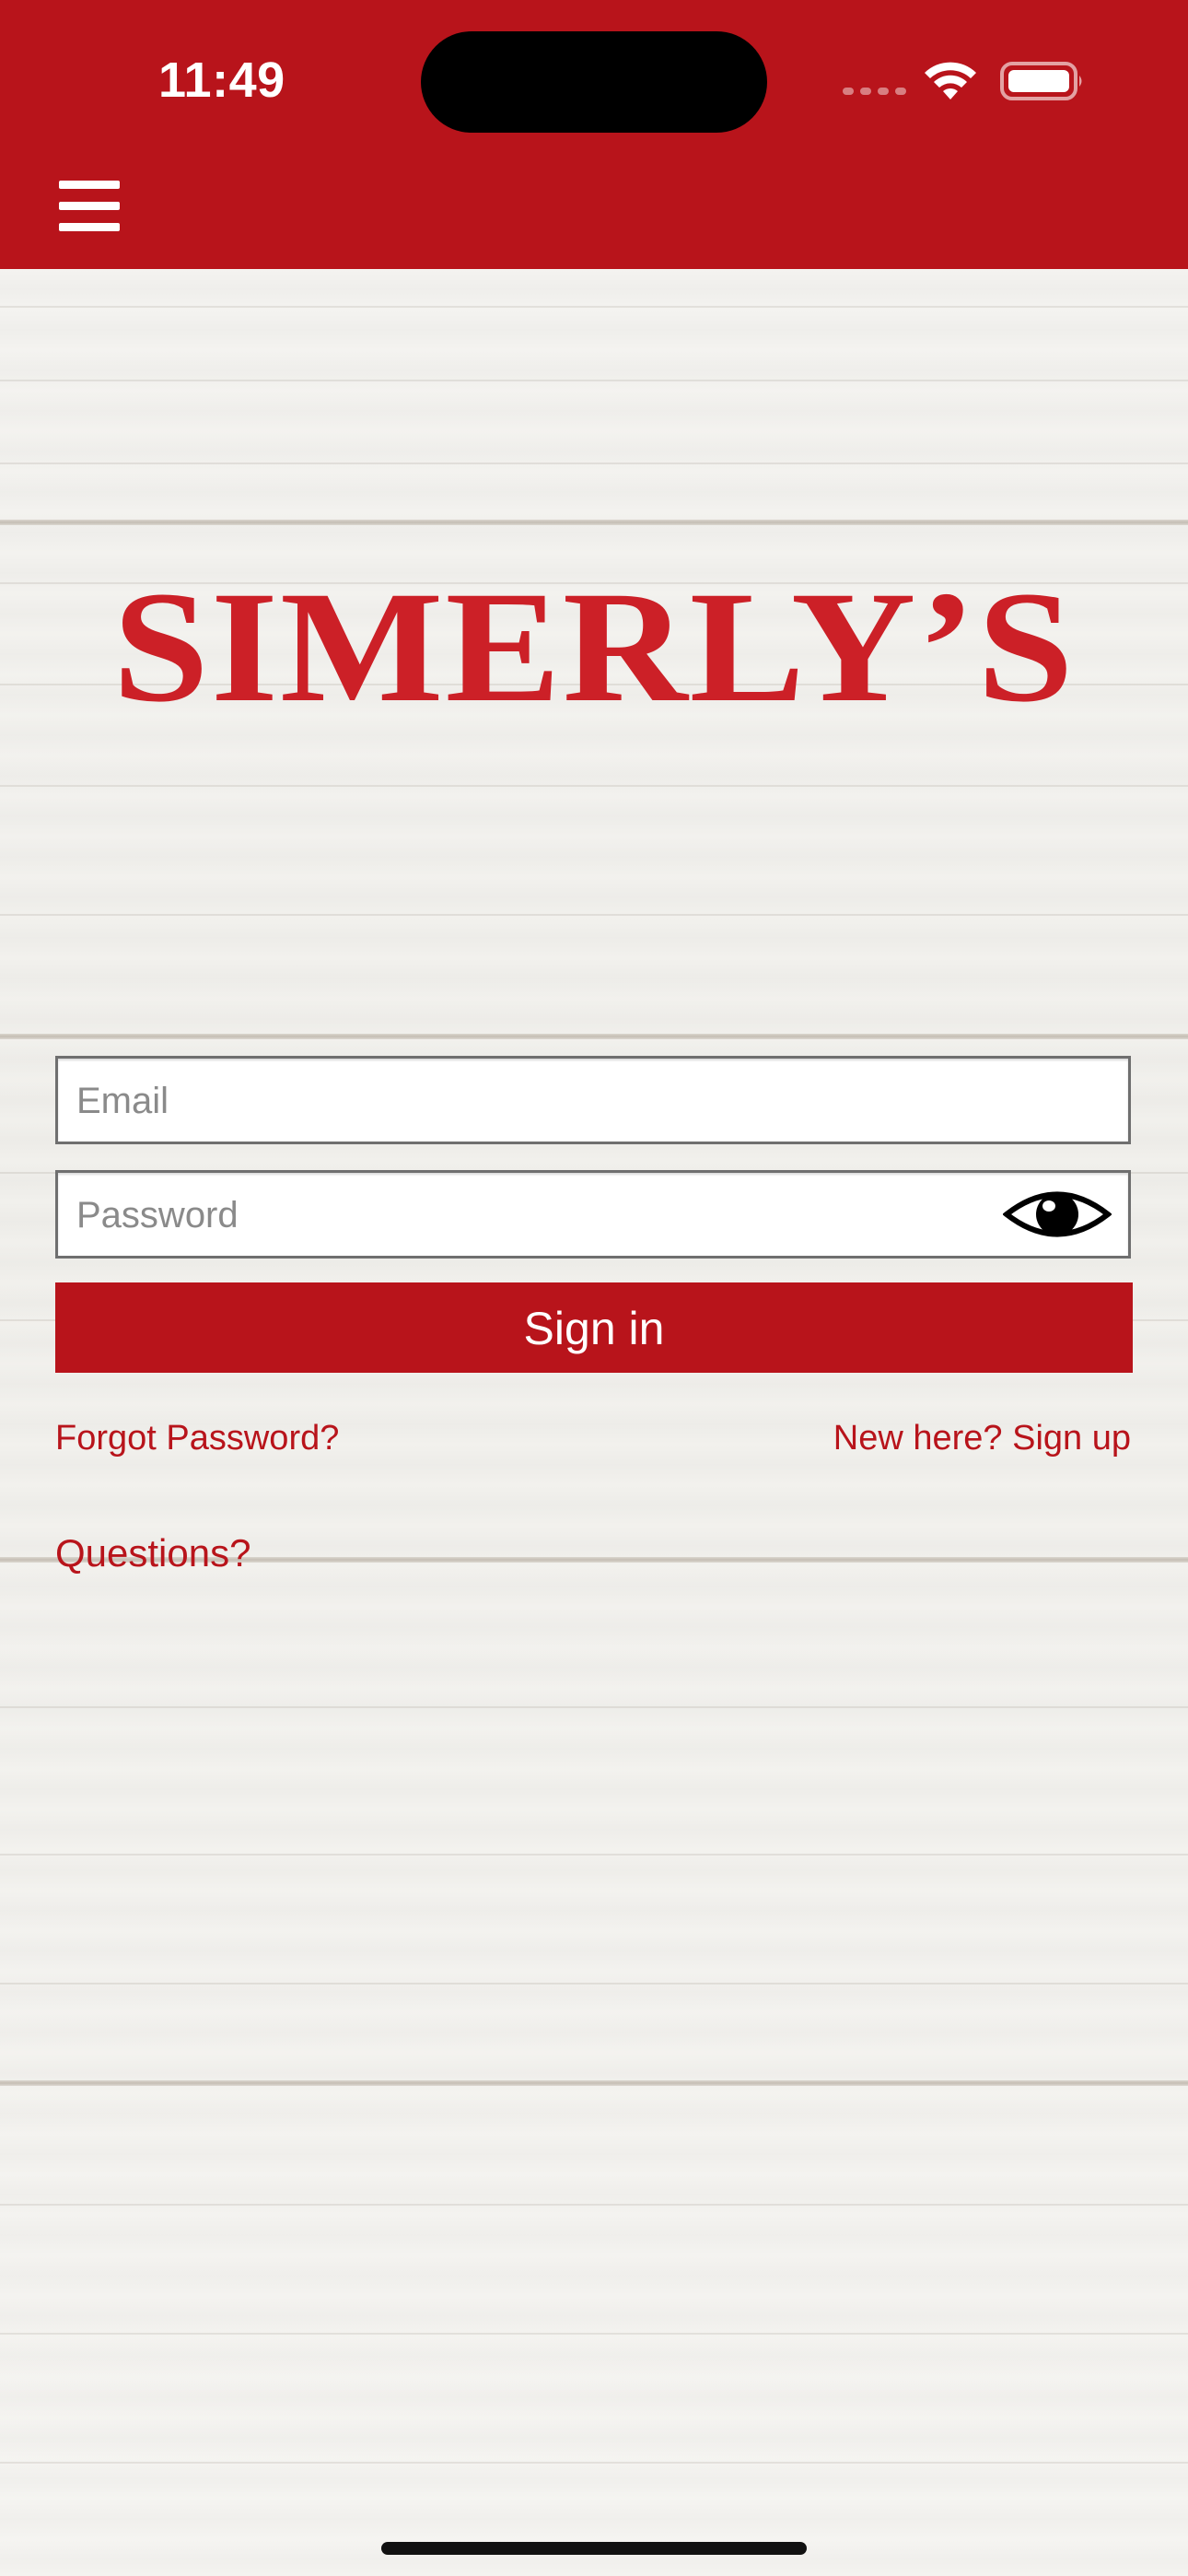  What do you see at coordinates (1057, 1214) in the screenshot?
I see `eye-icon` at bounding box center [1057, 1214].